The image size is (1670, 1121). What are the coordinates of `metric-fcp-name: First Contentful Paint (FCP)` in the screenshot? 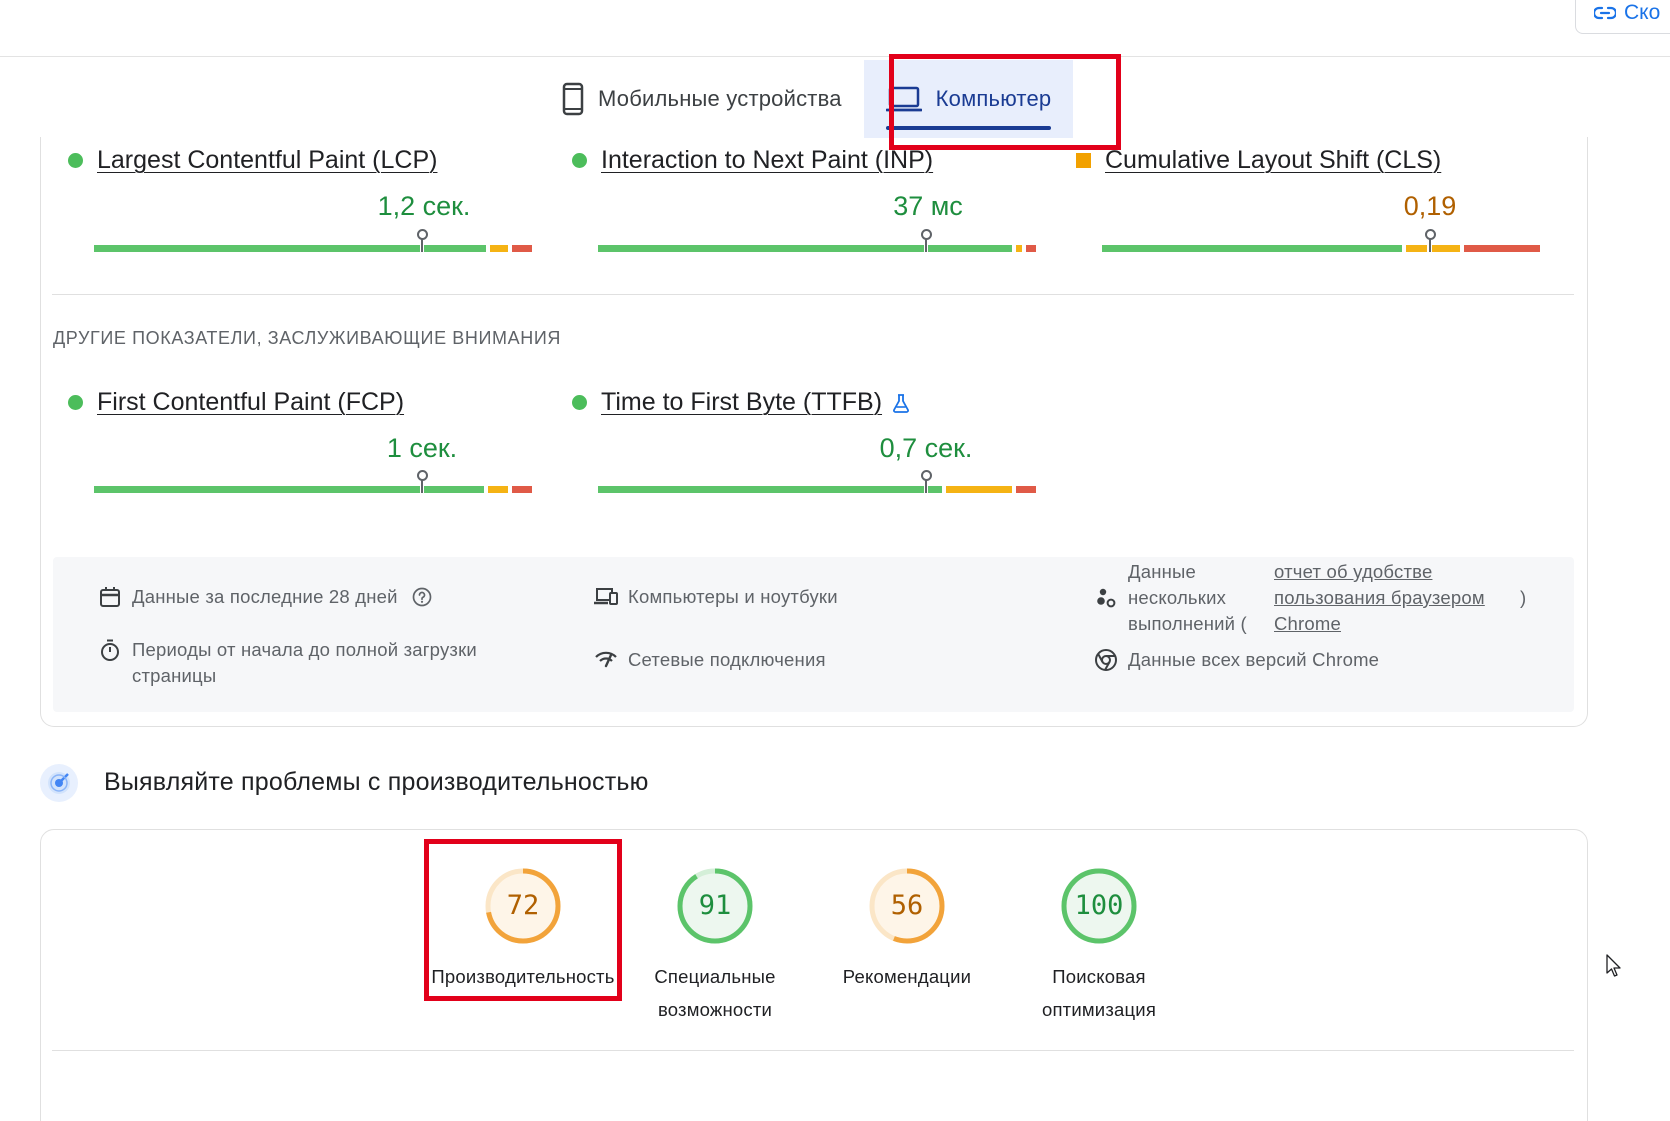 It's located at (250, 402).